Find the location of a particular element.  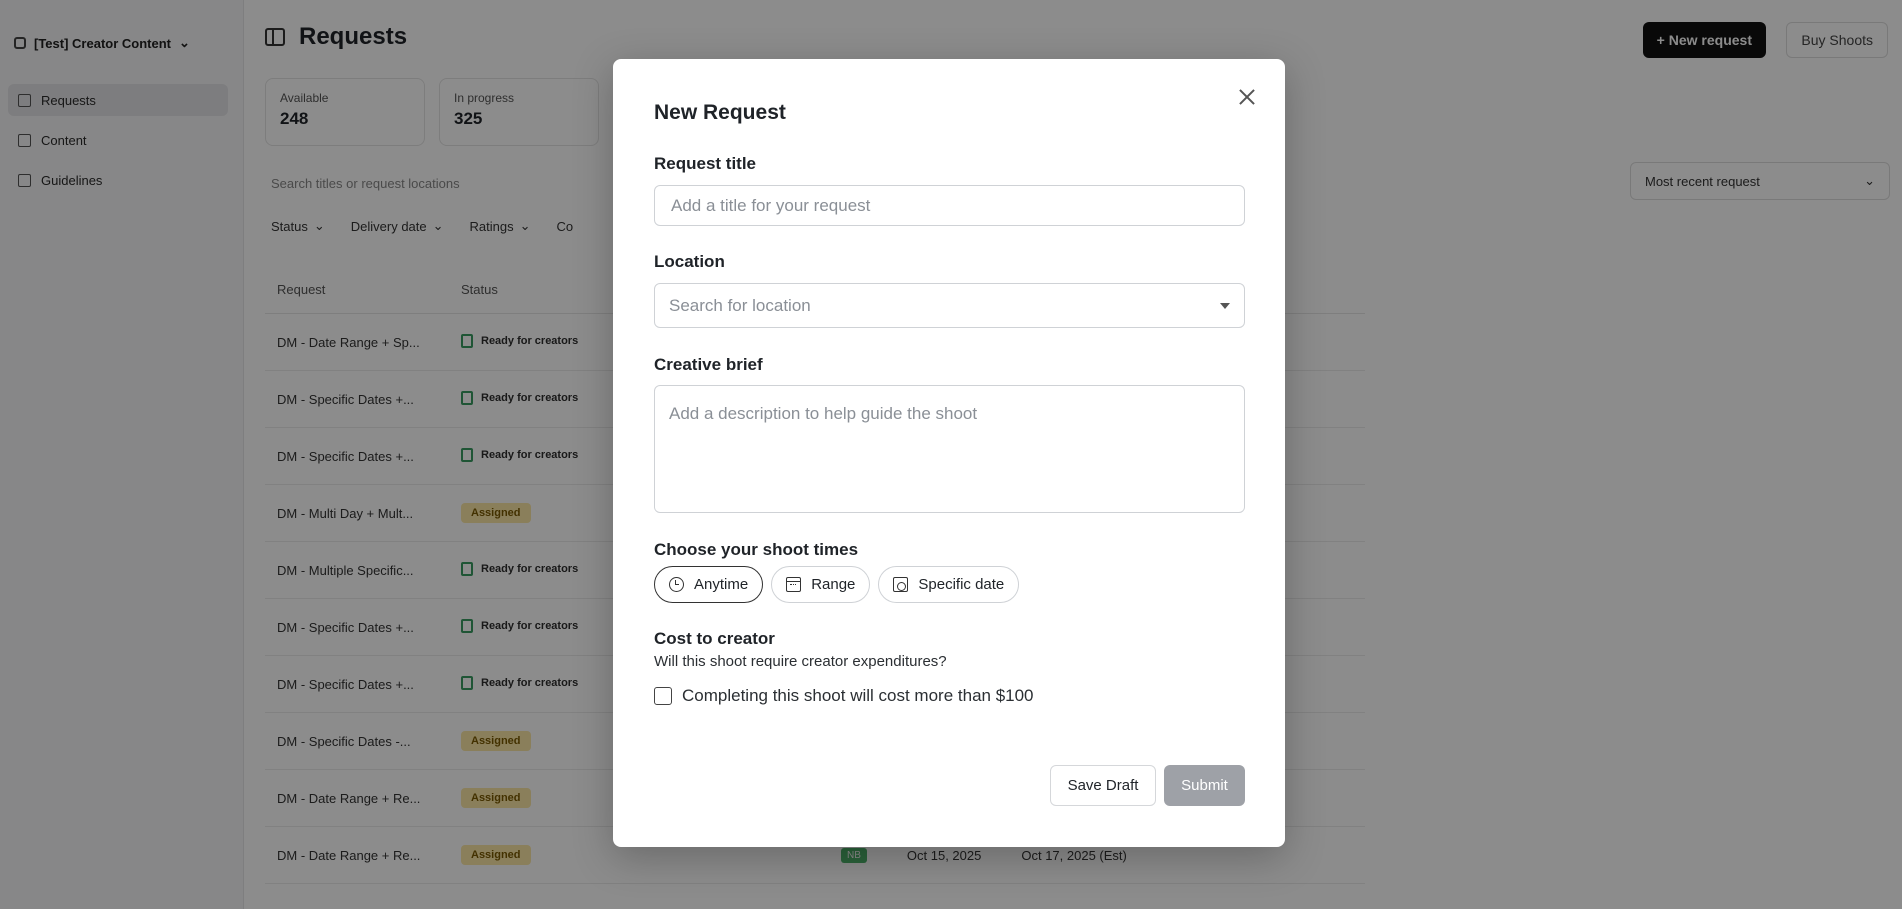

creative-brief-textarea is located at coordinates (949, 449).